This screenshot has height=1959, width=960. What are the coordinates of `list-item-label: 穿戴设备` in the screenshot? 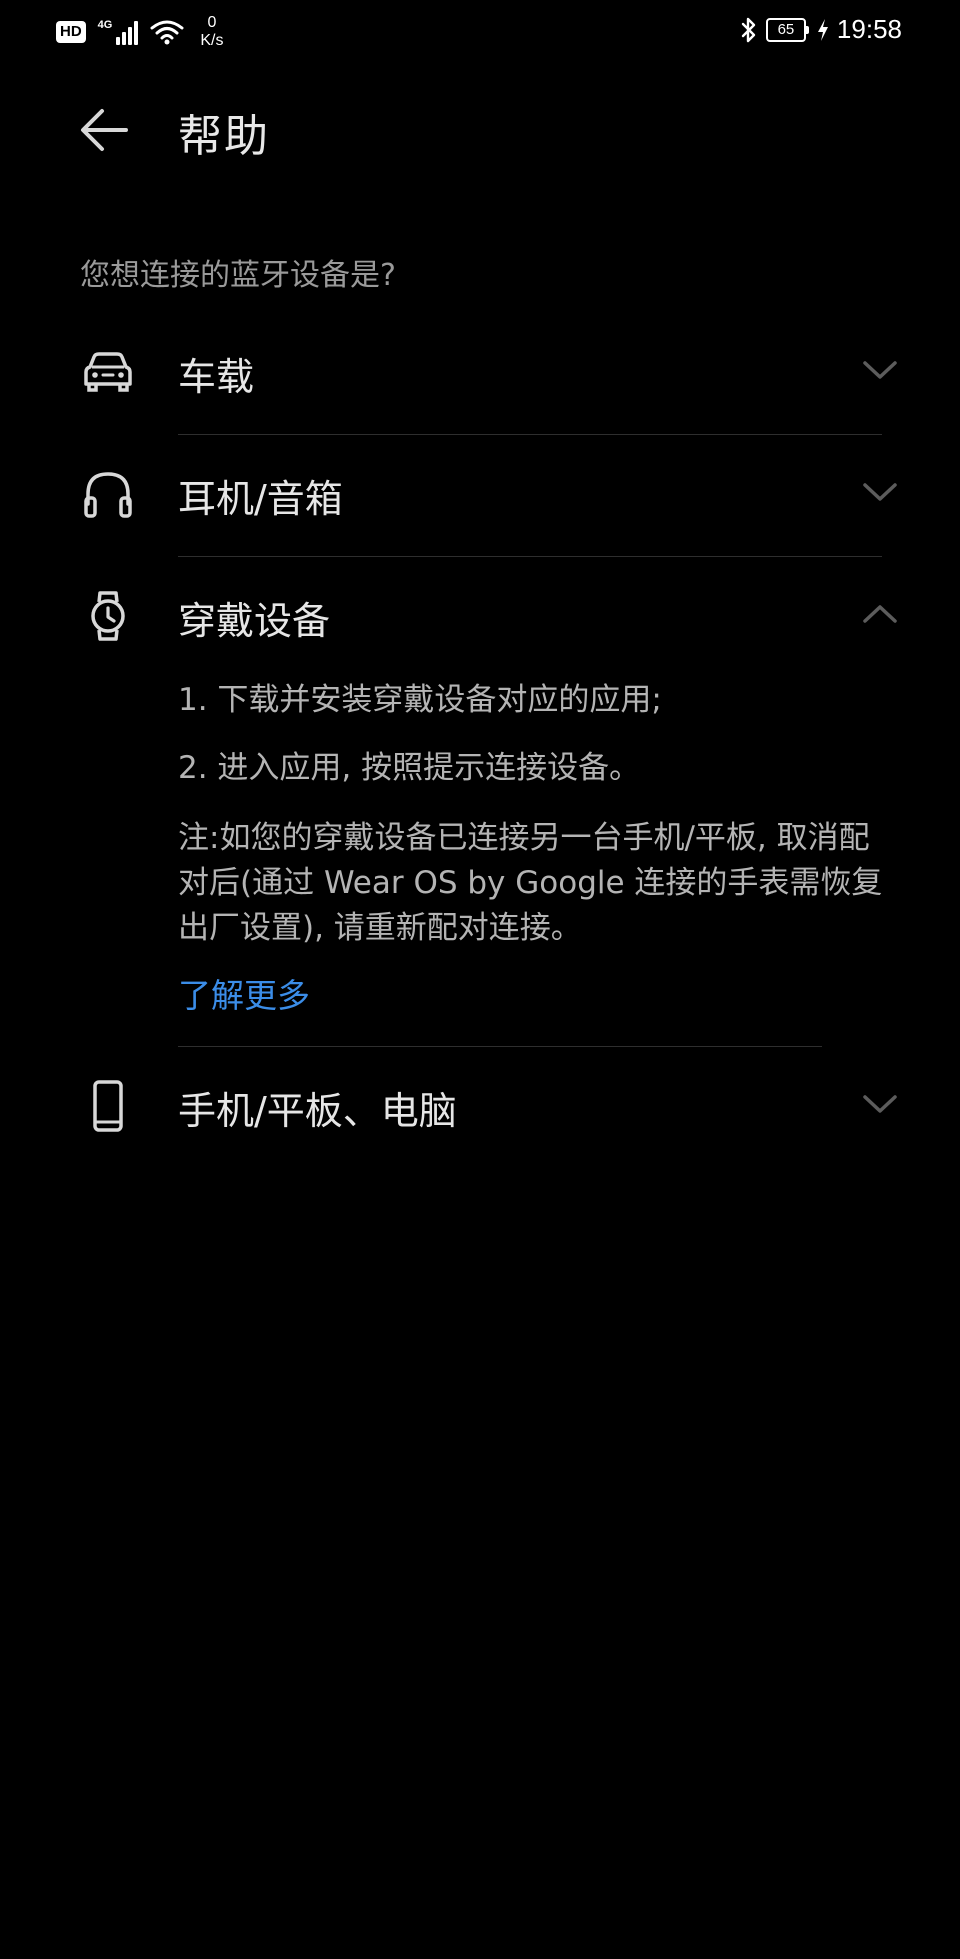 It's located at (254, 621).